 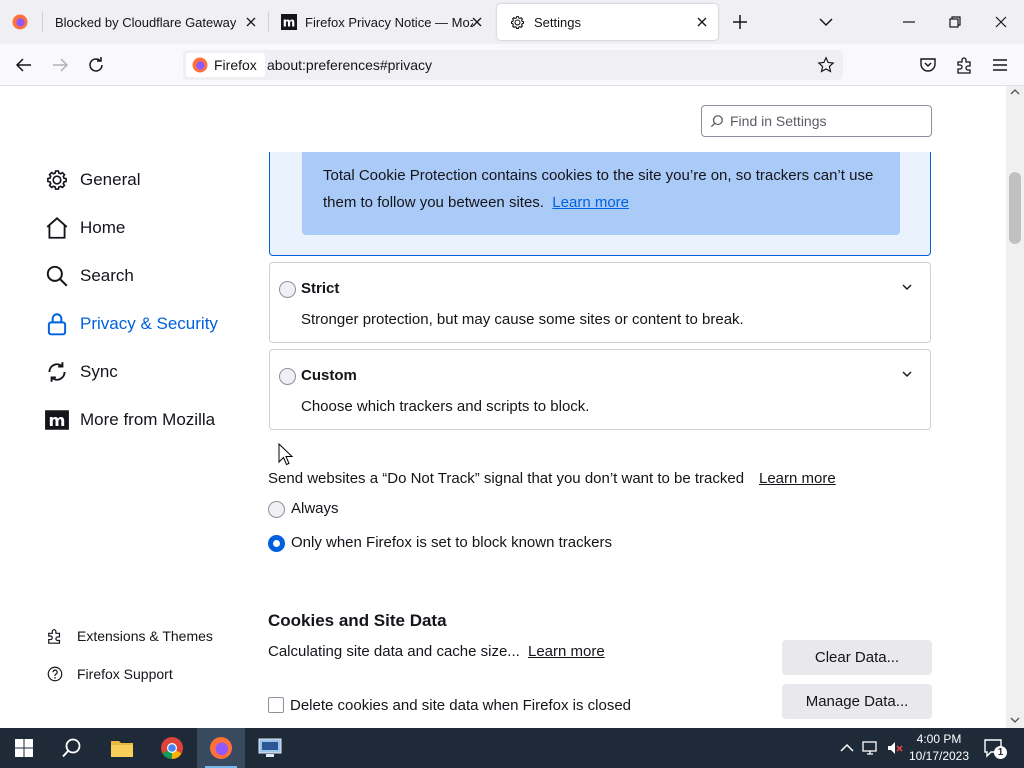 What do you see at coordinates (955, 22) in the screenshot?
I see `restore-icon` at bounding box center [955, 22].